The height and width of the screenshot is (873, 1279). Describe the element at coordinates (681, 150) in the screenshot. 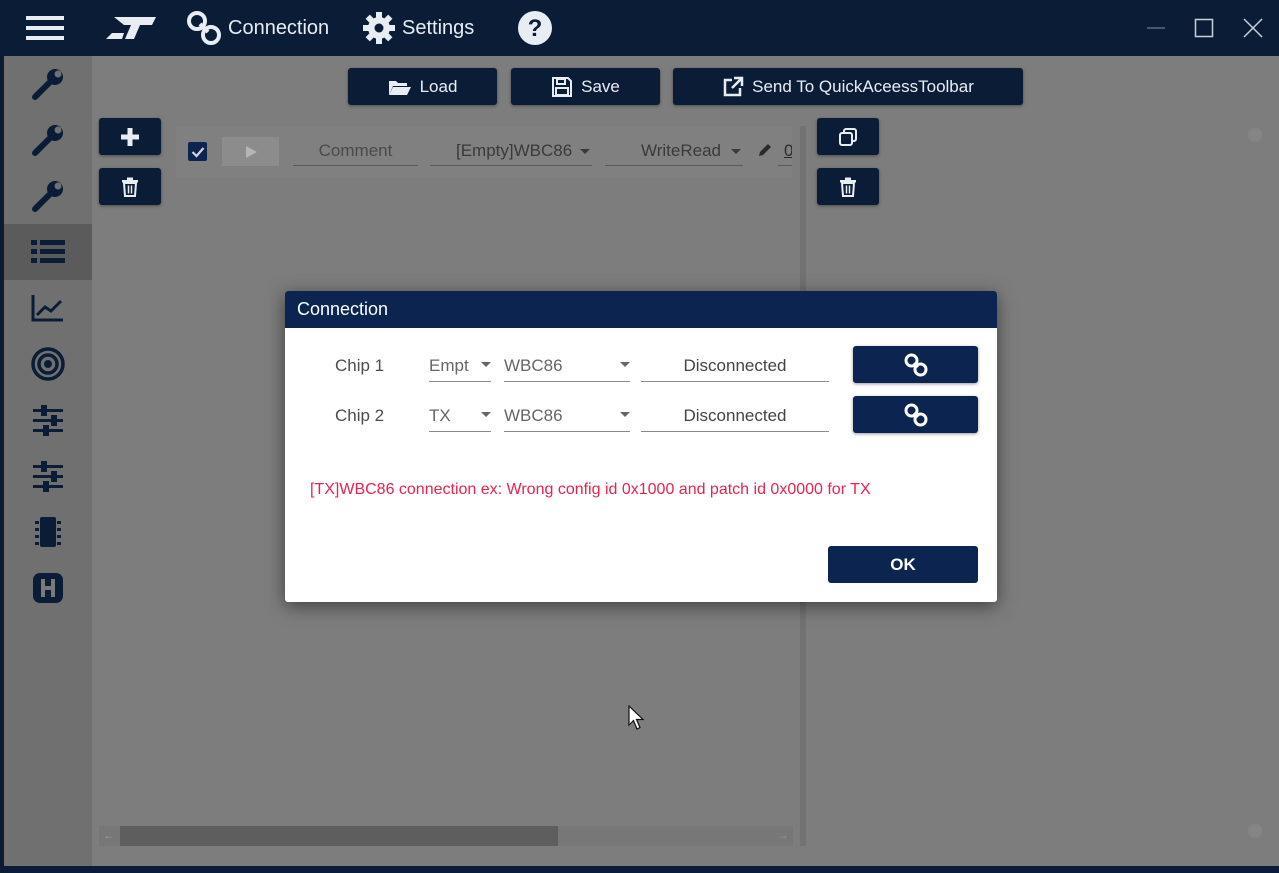

I see `operation-dropdown-text: WriteRead` at that location.